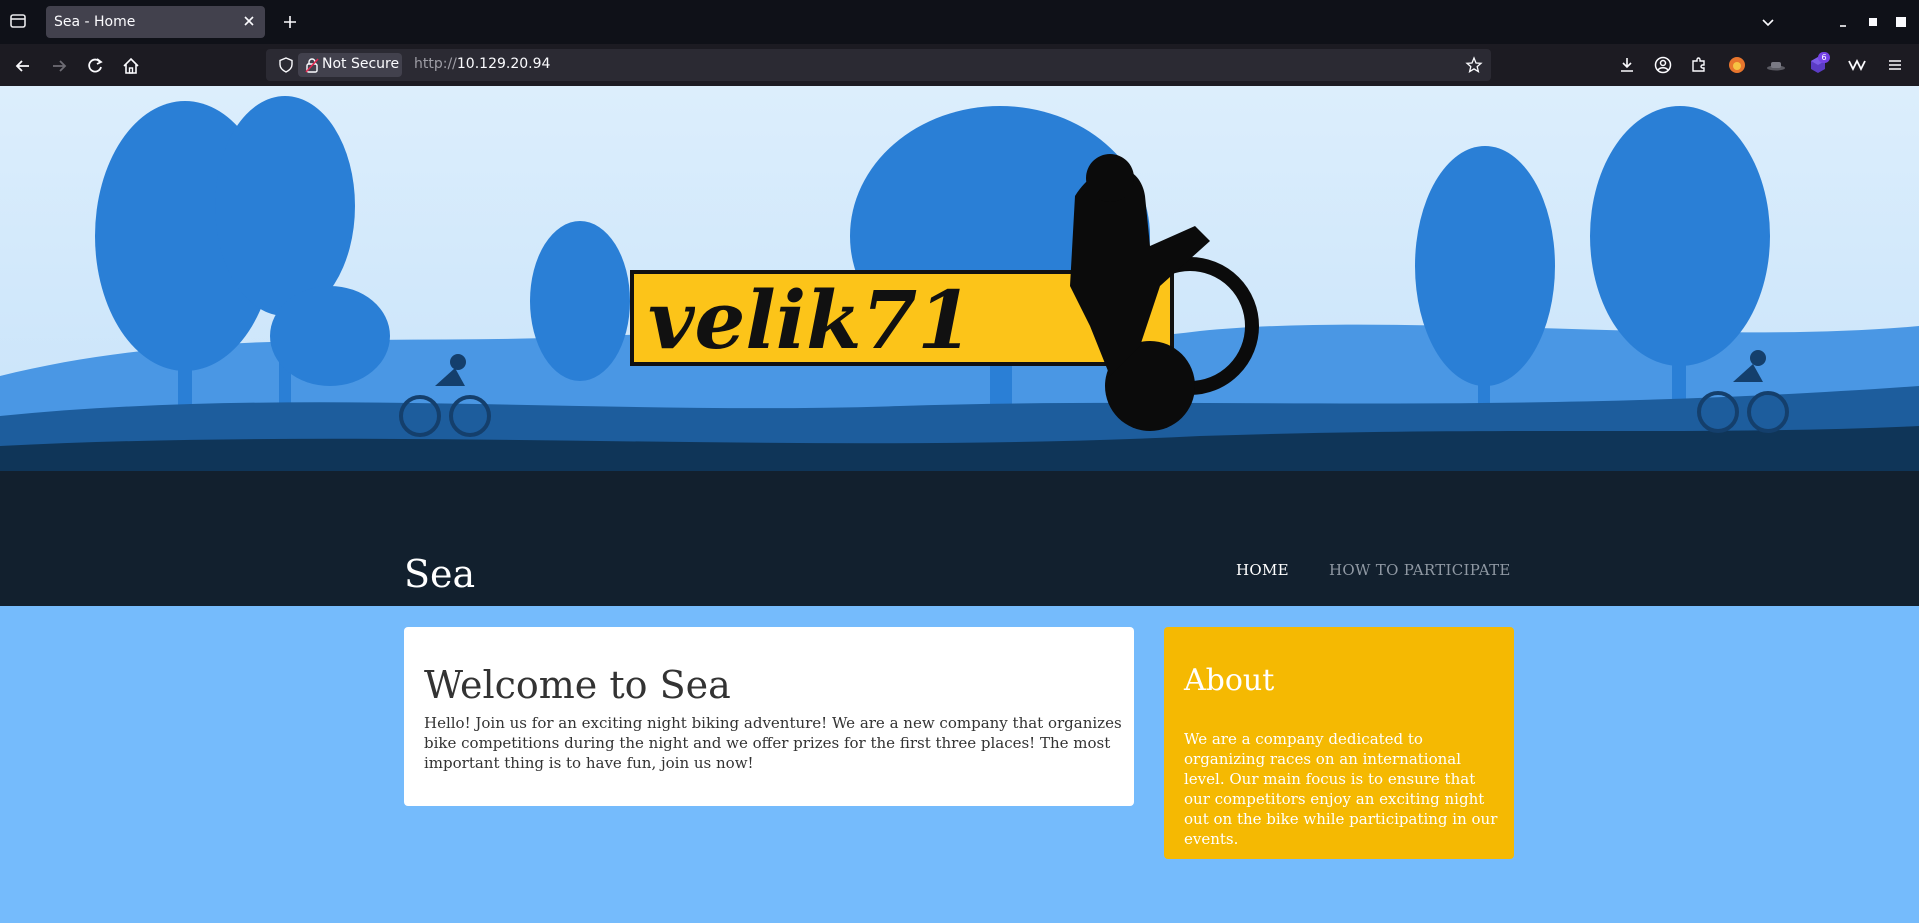 The image size is (1919, 923). I want to click on maximize-icon, so click(1873, 22).